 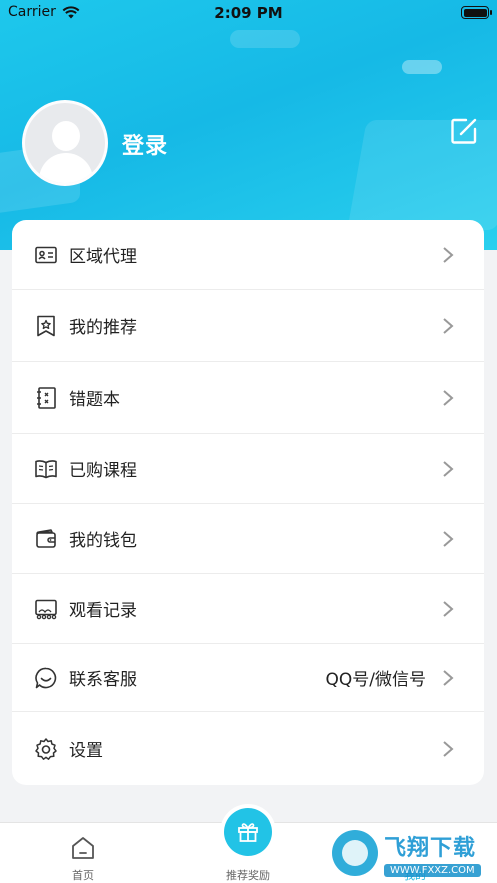 I want to click on reward-button, so click(x=248, y=832).